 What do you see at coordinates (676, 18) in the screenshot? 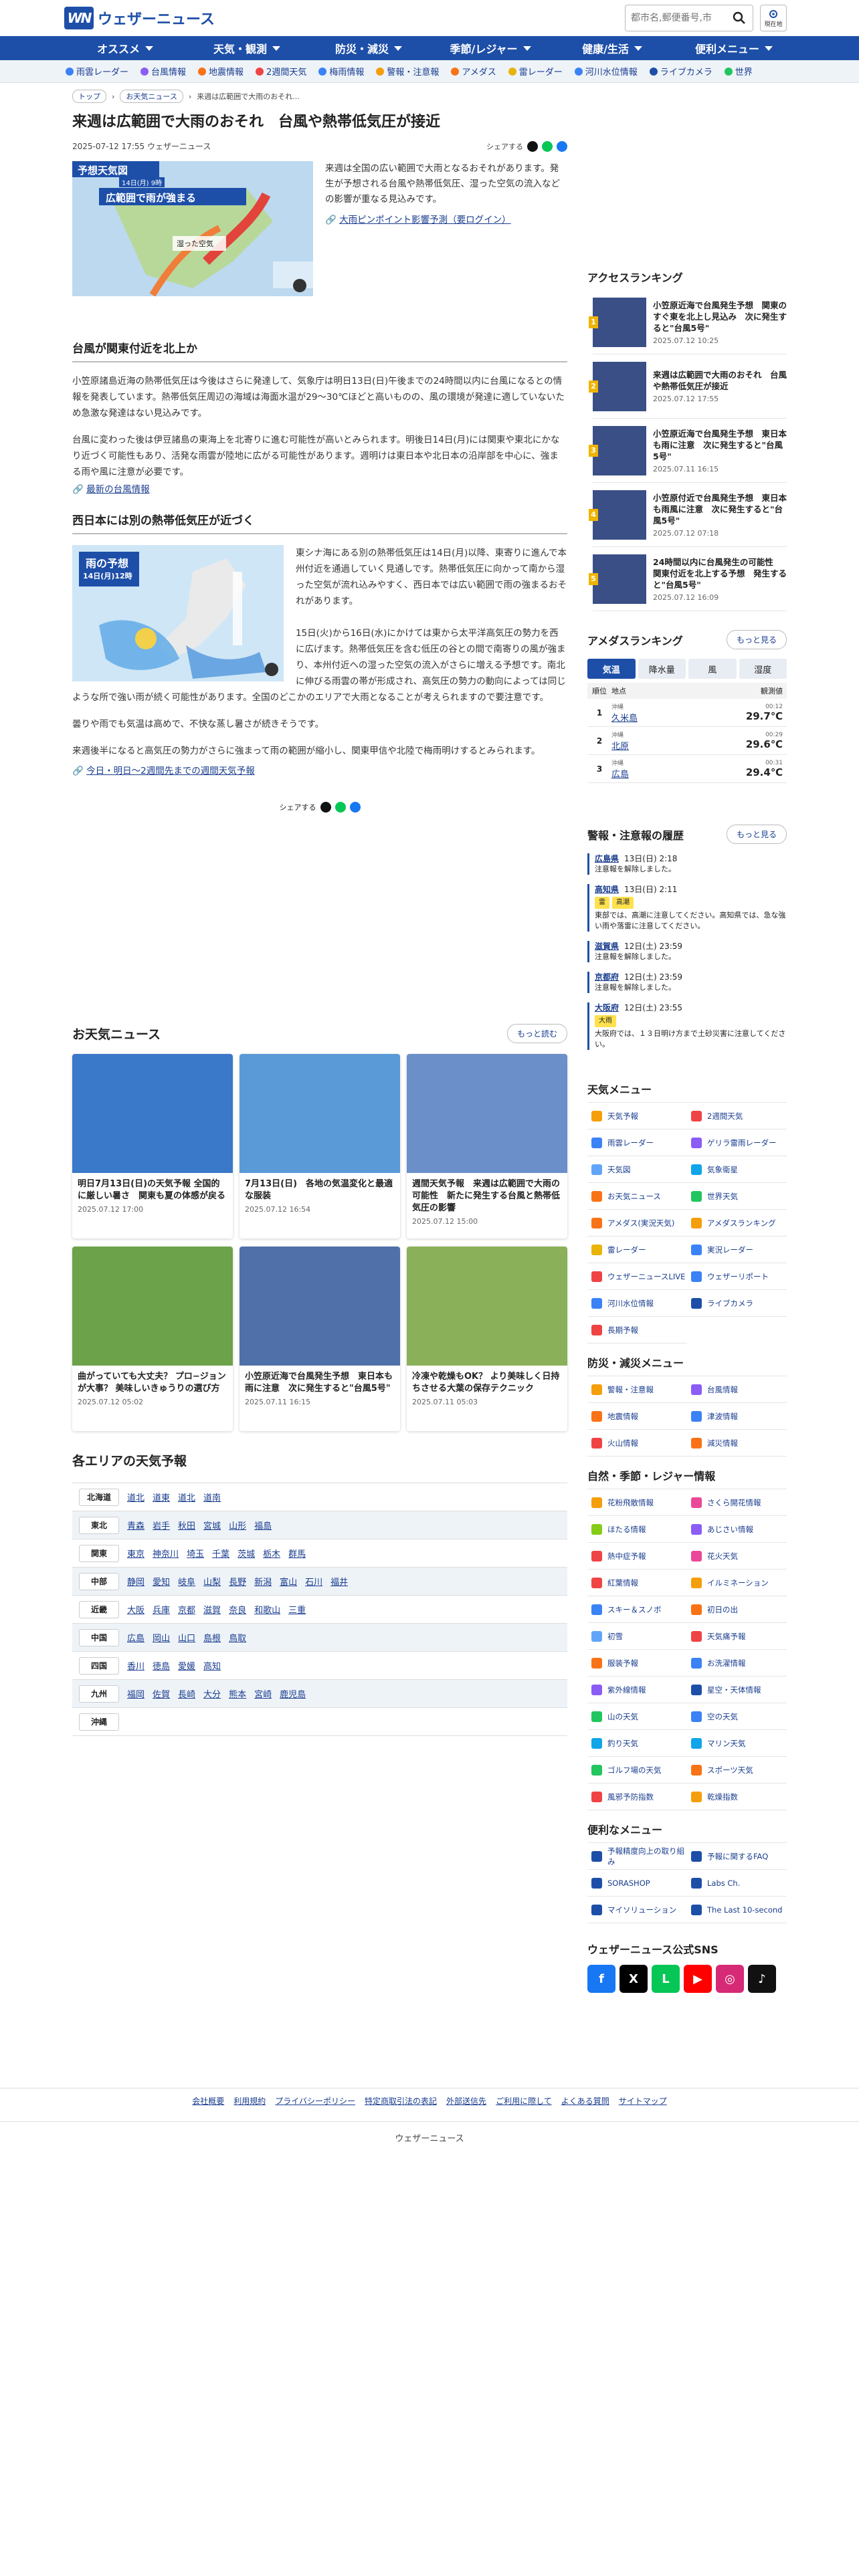
I see `search-input` at bounding box center [676, 18].